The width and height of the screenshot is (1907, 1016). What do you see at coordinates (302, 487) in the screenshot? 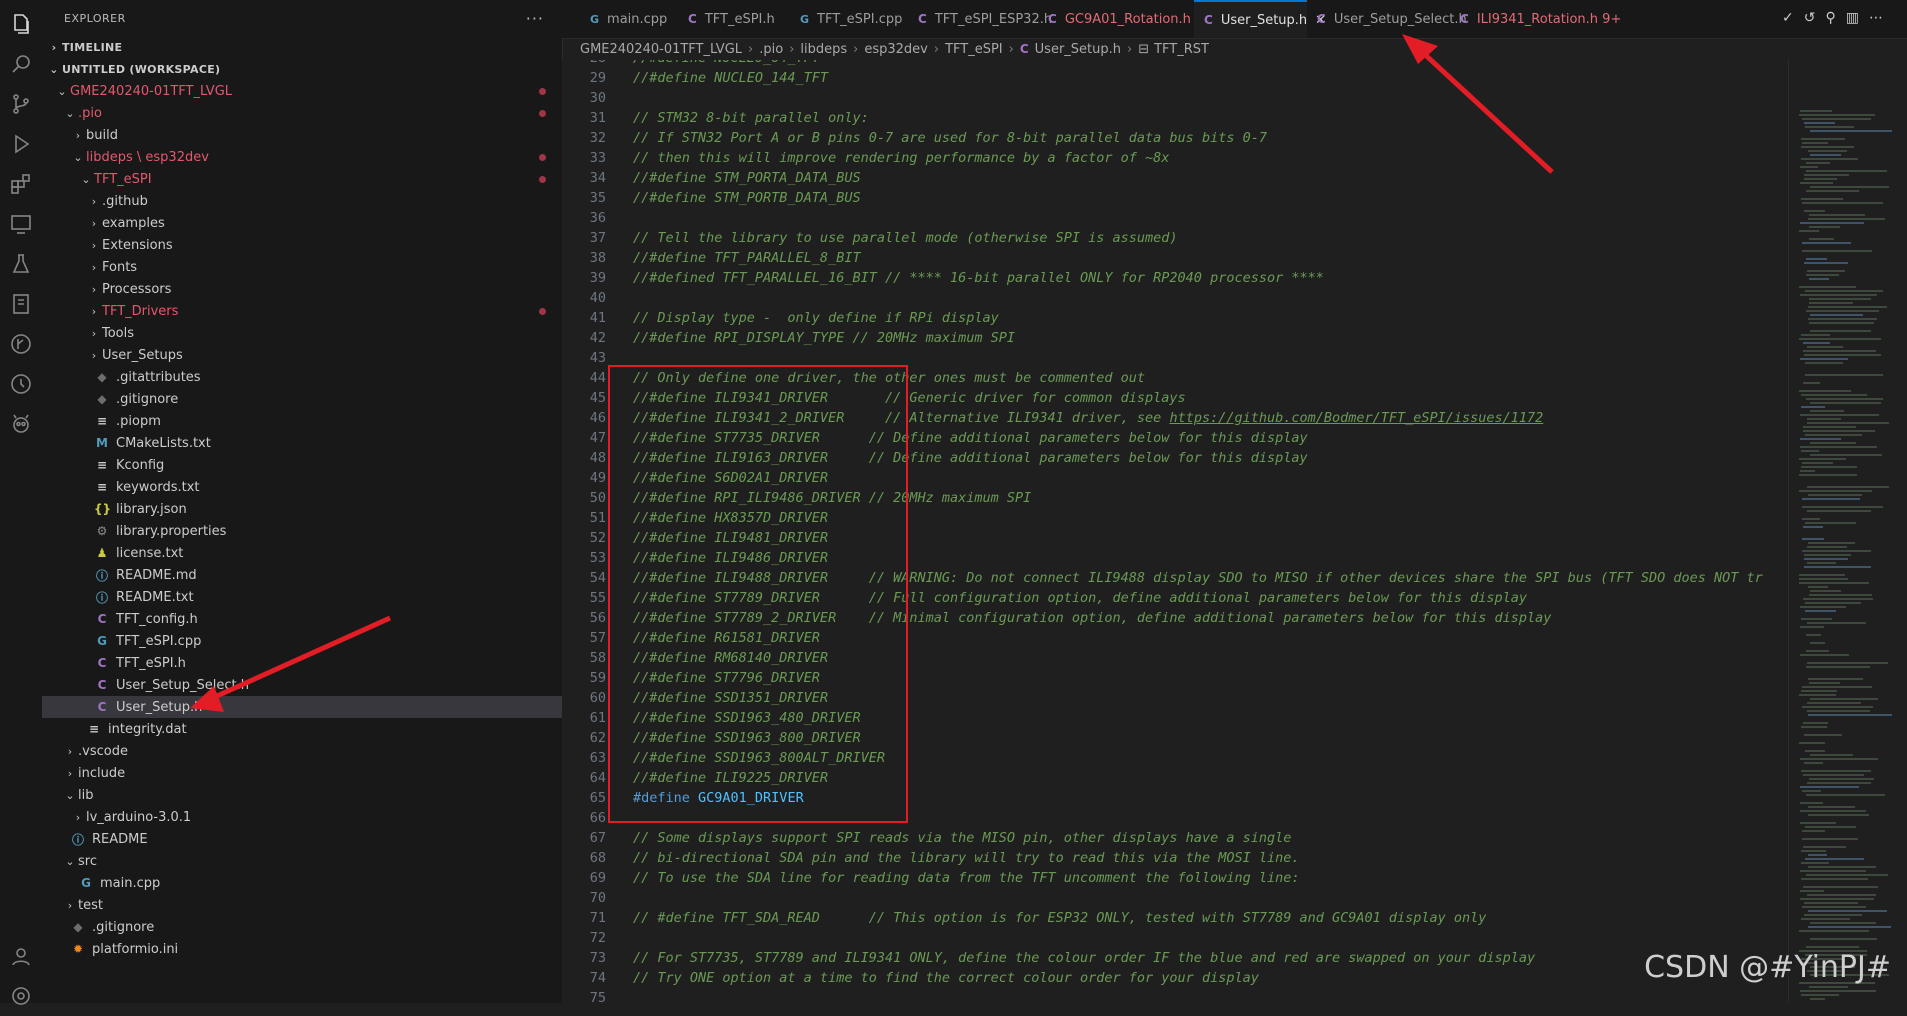
I see `tree-file: ≡ keywords.txt` at bounding box center [302, 487].